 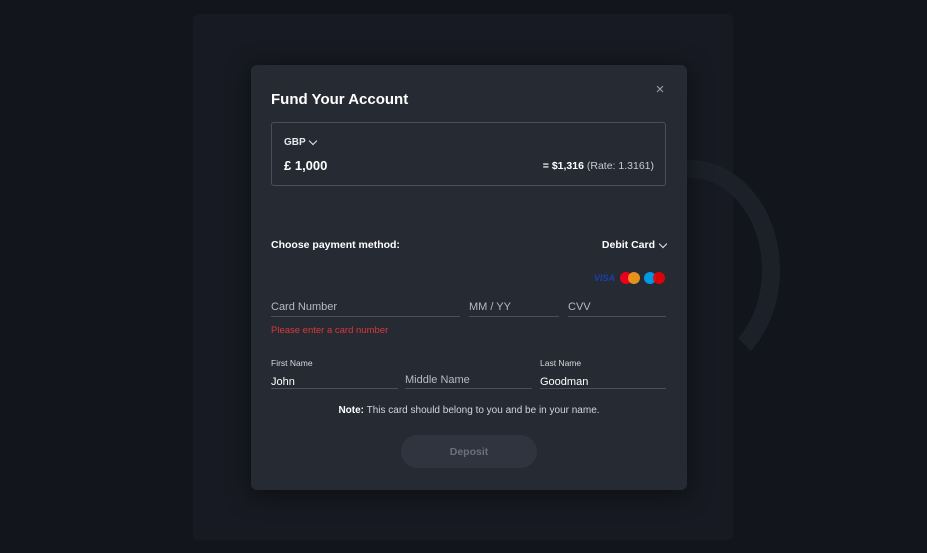 I want to click on card-number-field, so click(x=365, y=307).